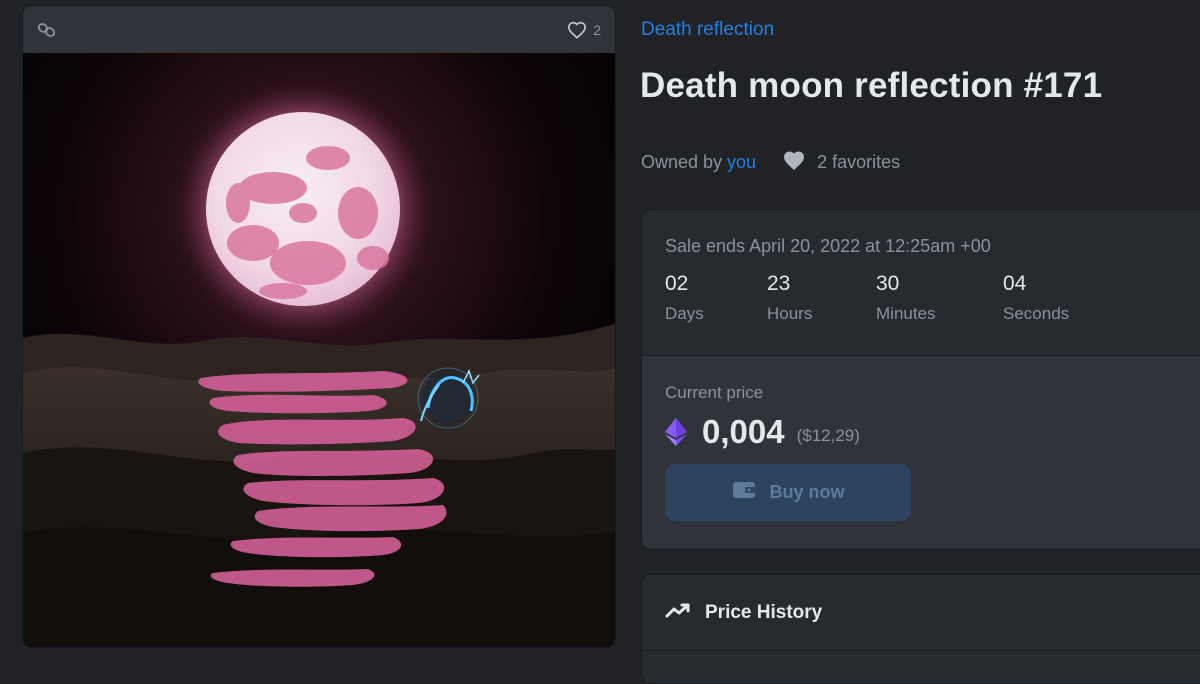 This screenshot has height=684, width=1200. Describe the element at coordinates (828, 435) in the screenshot. I see `price-usd: ($12,29)` at that location.